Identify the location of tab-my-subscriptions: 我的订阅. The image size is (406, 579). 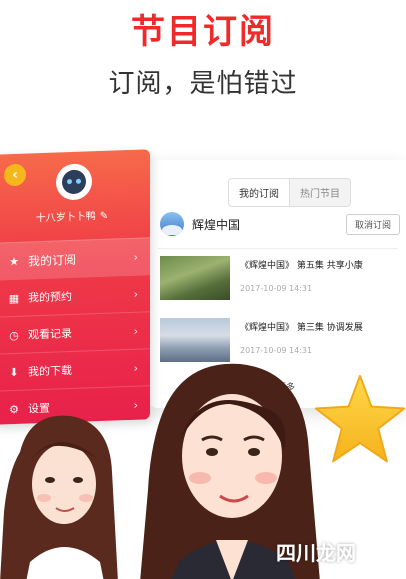
(259, 192).